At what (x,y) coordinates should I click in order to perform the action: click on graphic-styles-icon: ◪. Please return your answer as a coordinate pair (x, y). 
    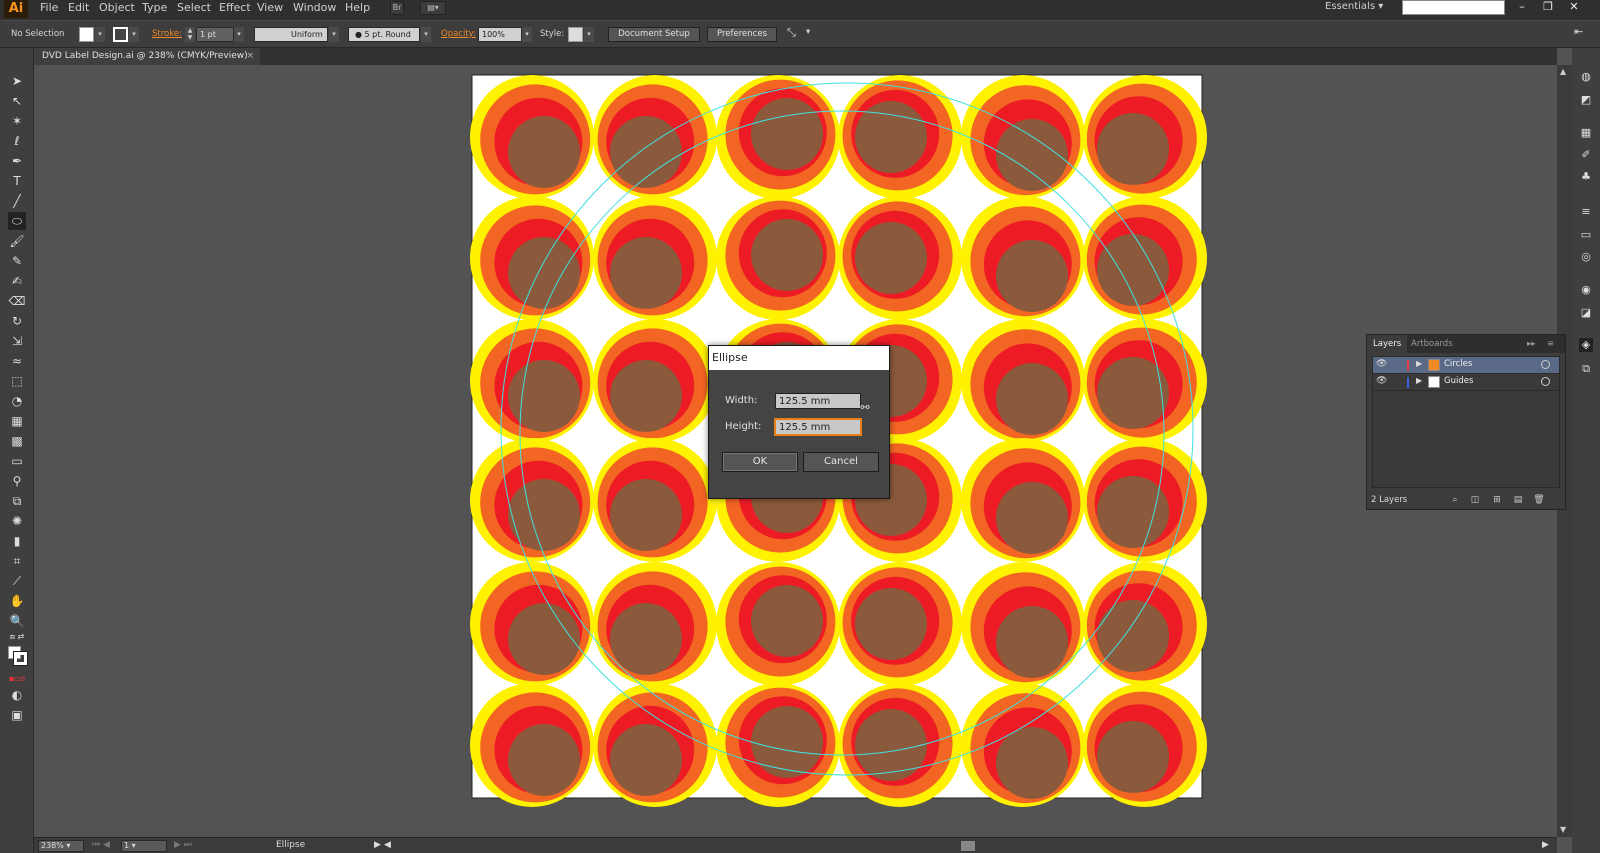
    Looking at the image, I should click on (1586, 313).